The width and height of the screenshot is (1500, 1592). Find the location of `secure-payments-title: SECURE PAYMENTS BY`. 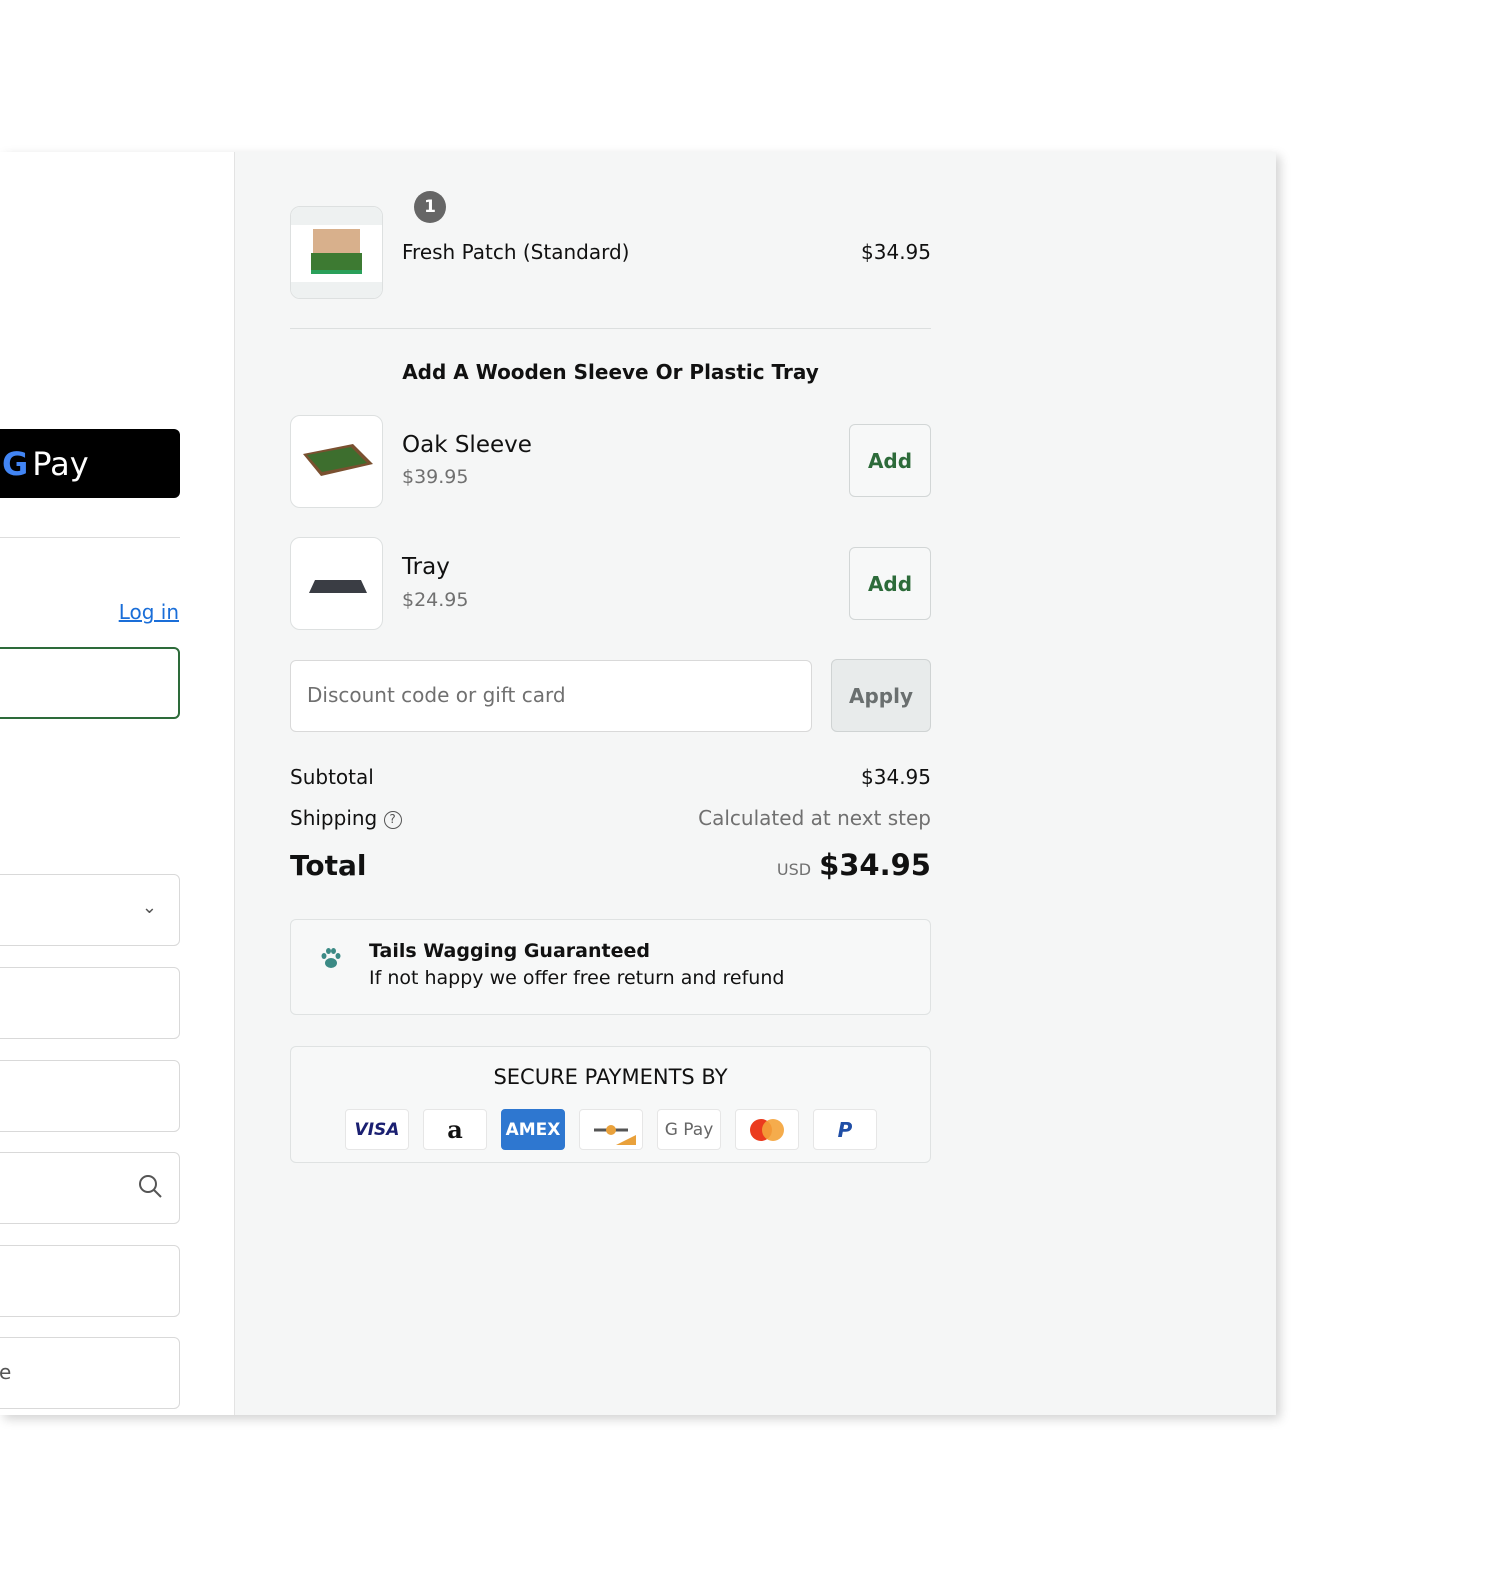

secure-payments-title: SECURE PAYMENTS BY is located at coordinates (610, 1077).